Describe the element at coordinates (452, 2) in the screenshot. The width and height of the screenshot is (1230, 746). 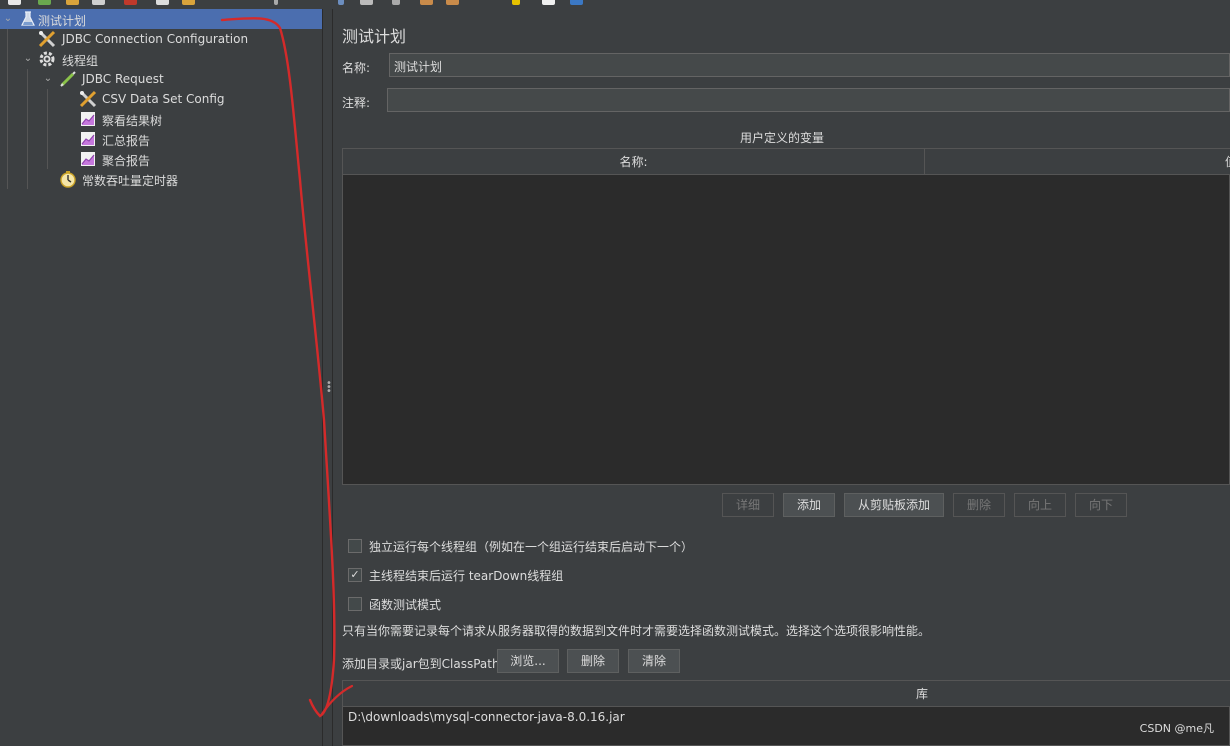
I see `function-helper-icon` at that location.